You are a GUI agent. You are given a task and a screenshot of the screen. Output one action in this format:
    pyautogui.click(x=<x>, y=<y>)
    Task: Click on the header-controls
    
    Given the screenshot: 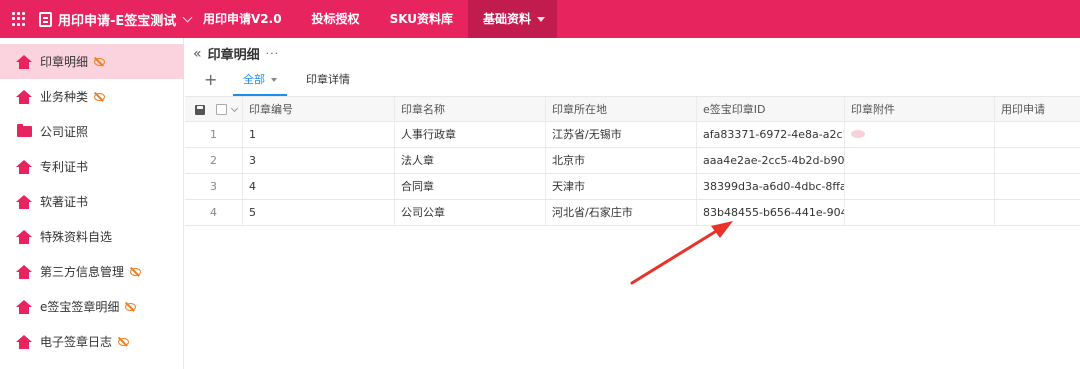 What is the action you would take?
    pyautogui.click(x=214, y=109)
    